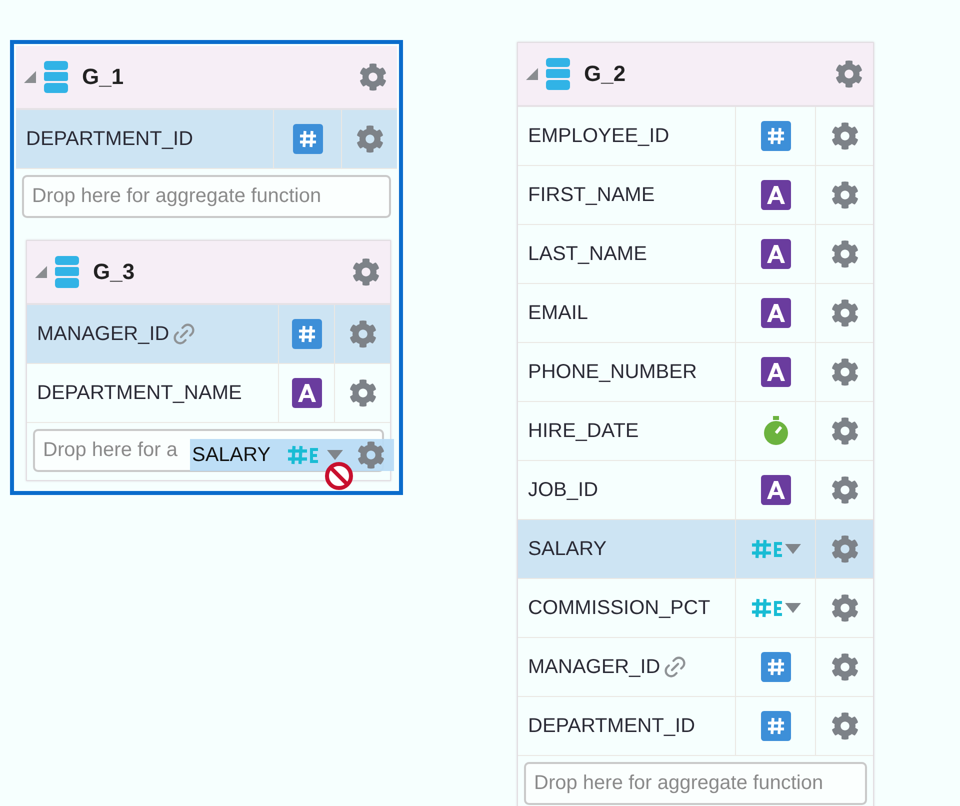  Describe the element at coordinates (583, 431) in the screenshot. I see `column-name: HIRE_DATE` at that location.